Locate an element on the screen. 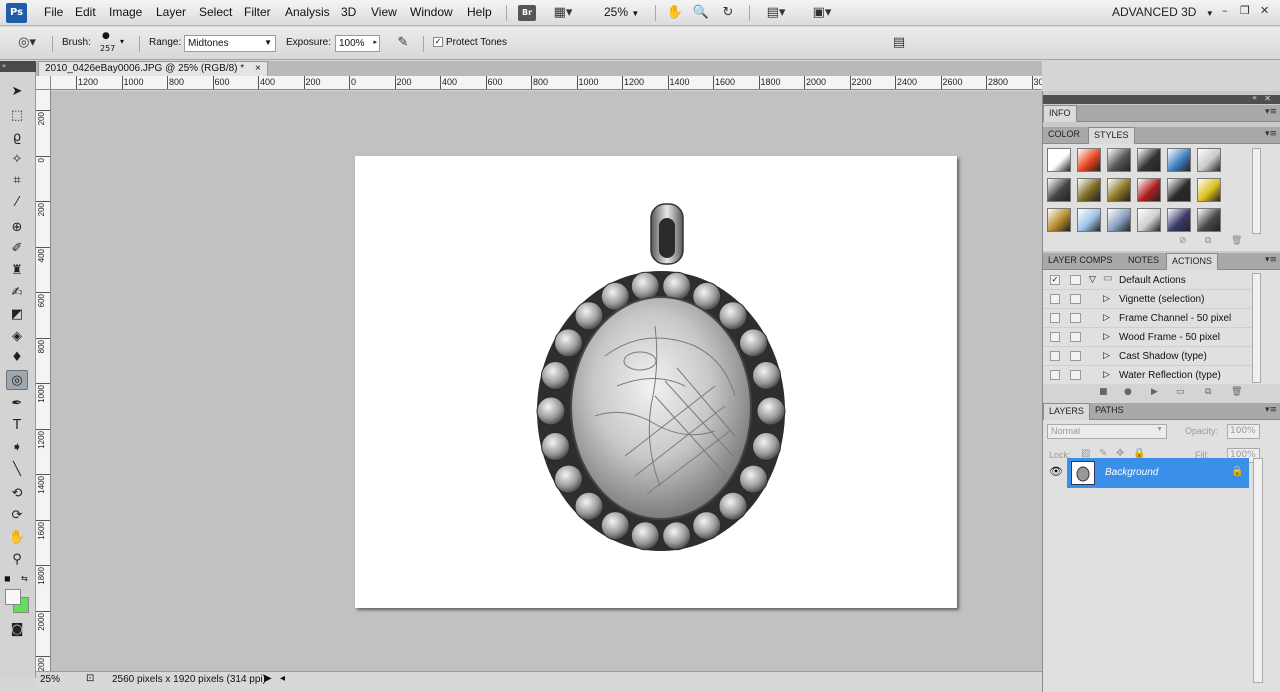 The height and width of the screenshot is (692, 1280). marquee-tool-icon: ⬚ is located at coordinates (17, 116).